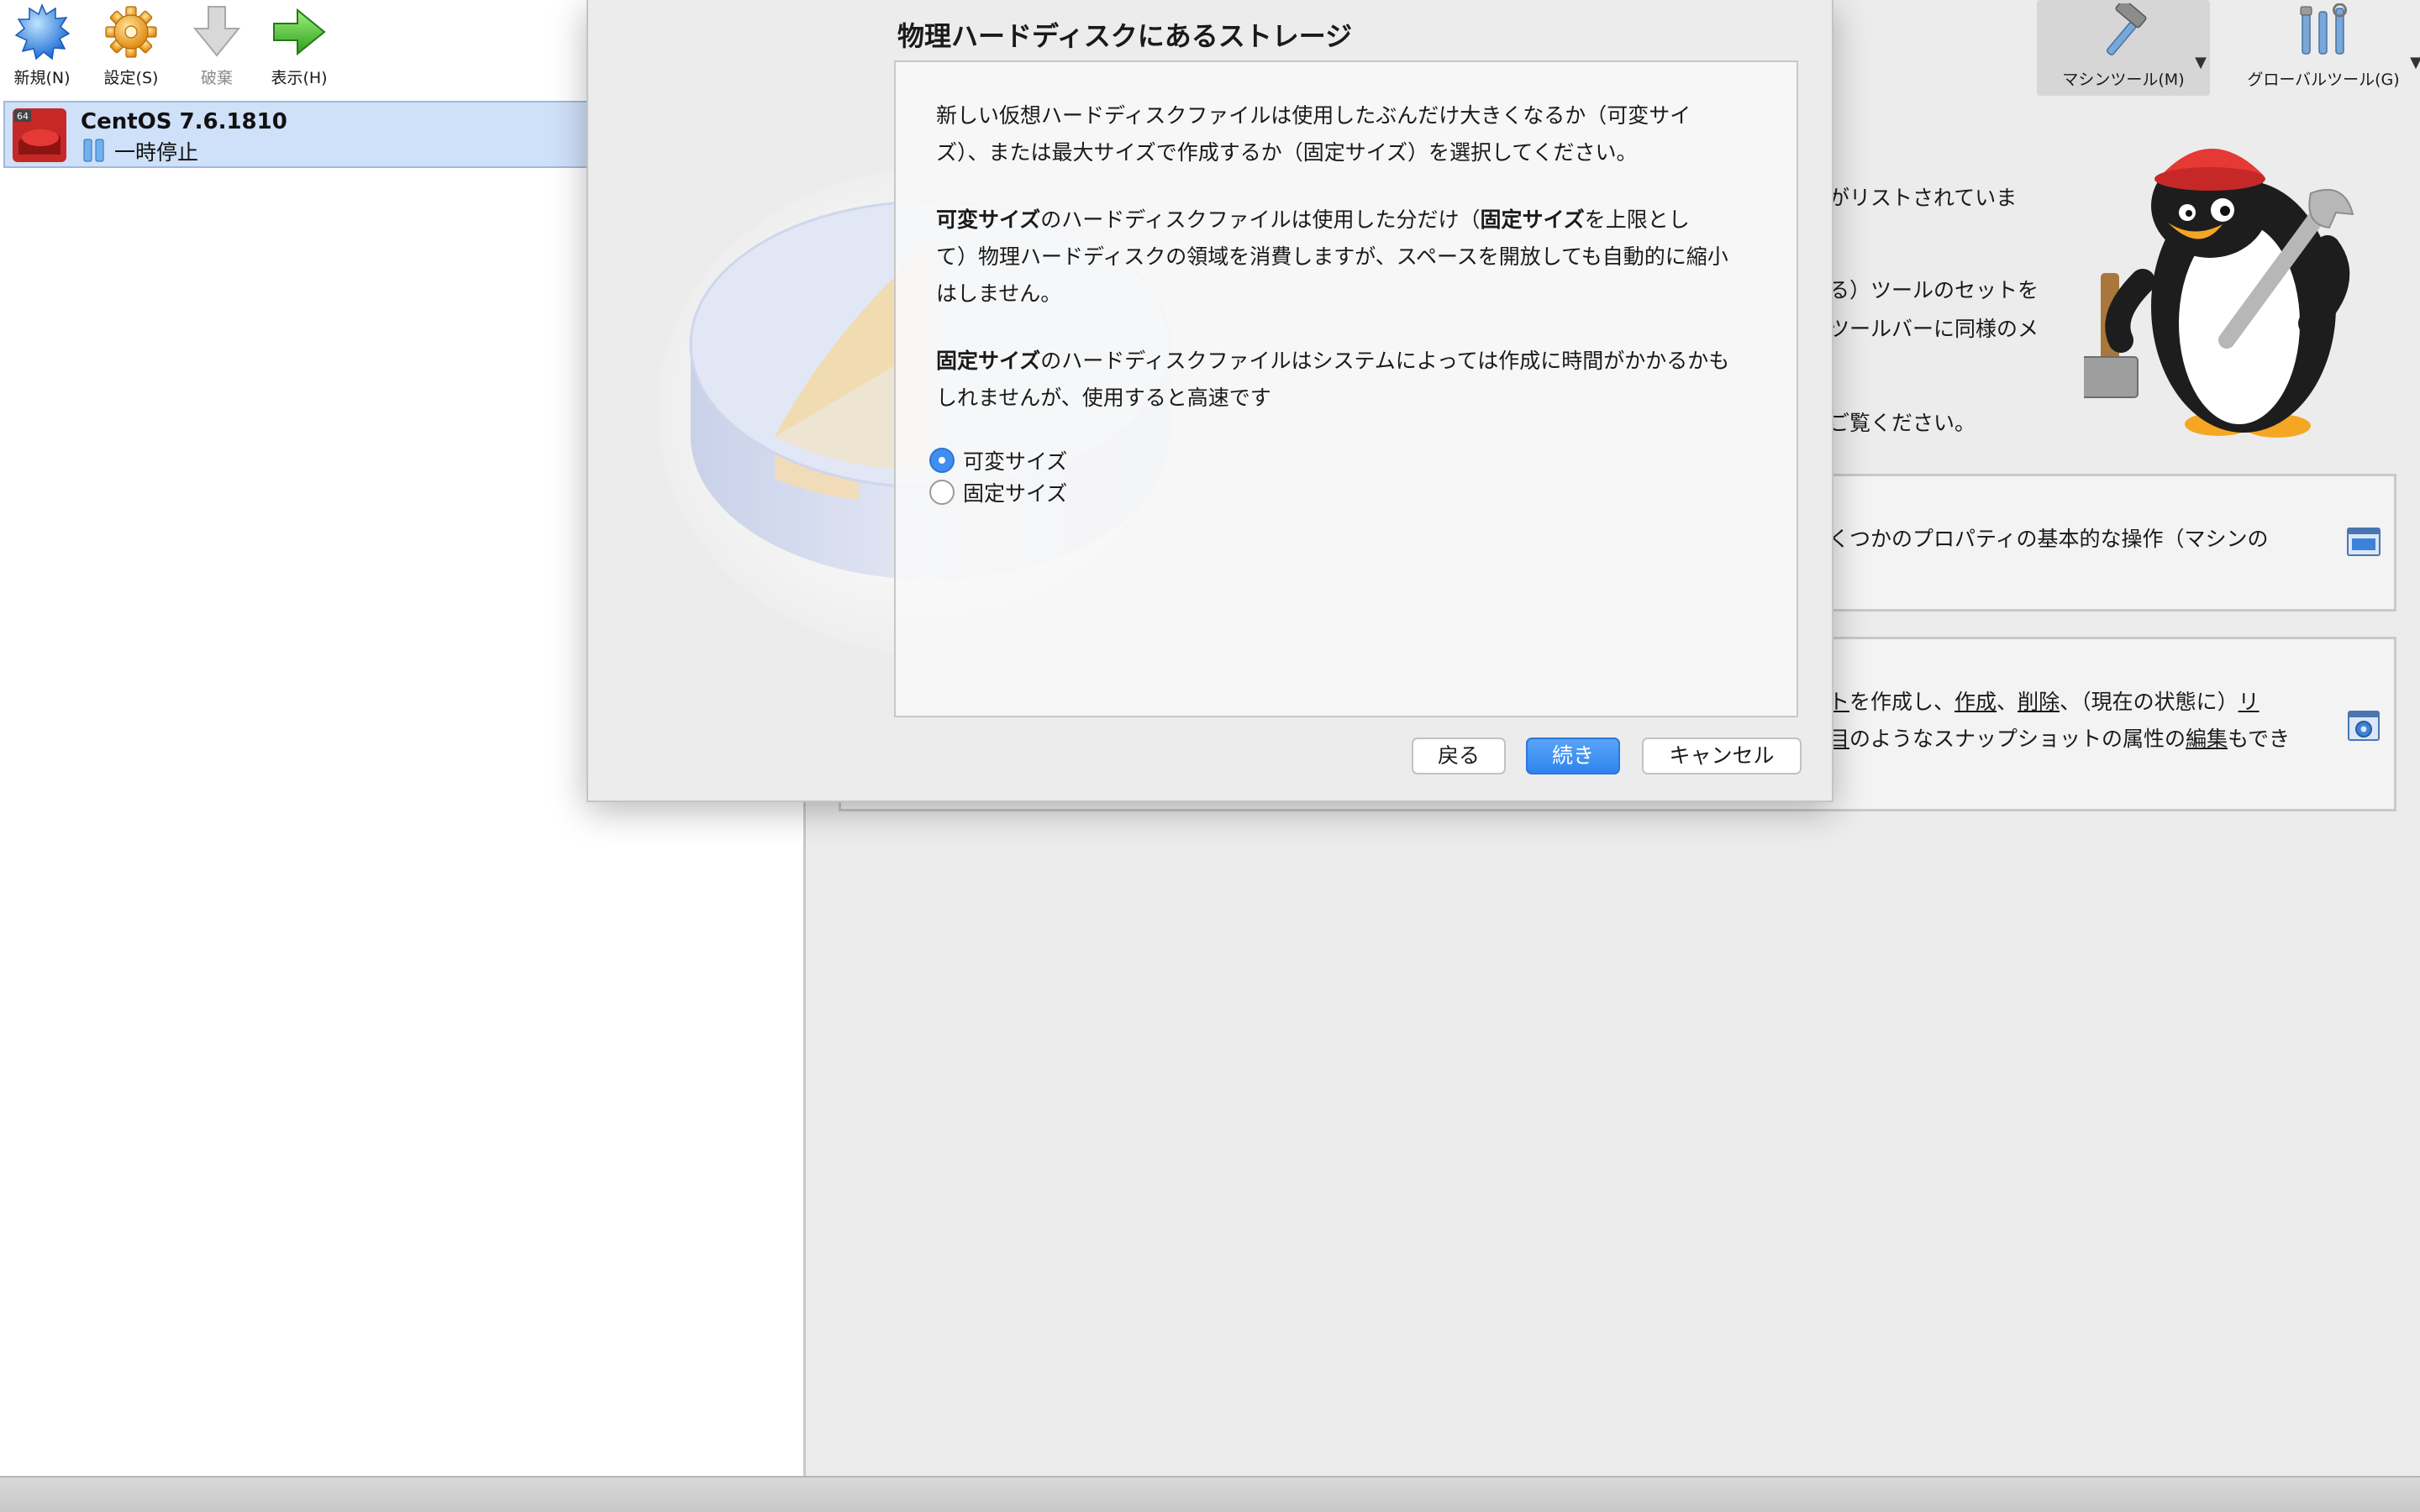  What do you see at coordinates (1902, 423) in the screenshot?
I see `welcome-text-line-4: ご覧ください。` at bounding box center [1902, 423].